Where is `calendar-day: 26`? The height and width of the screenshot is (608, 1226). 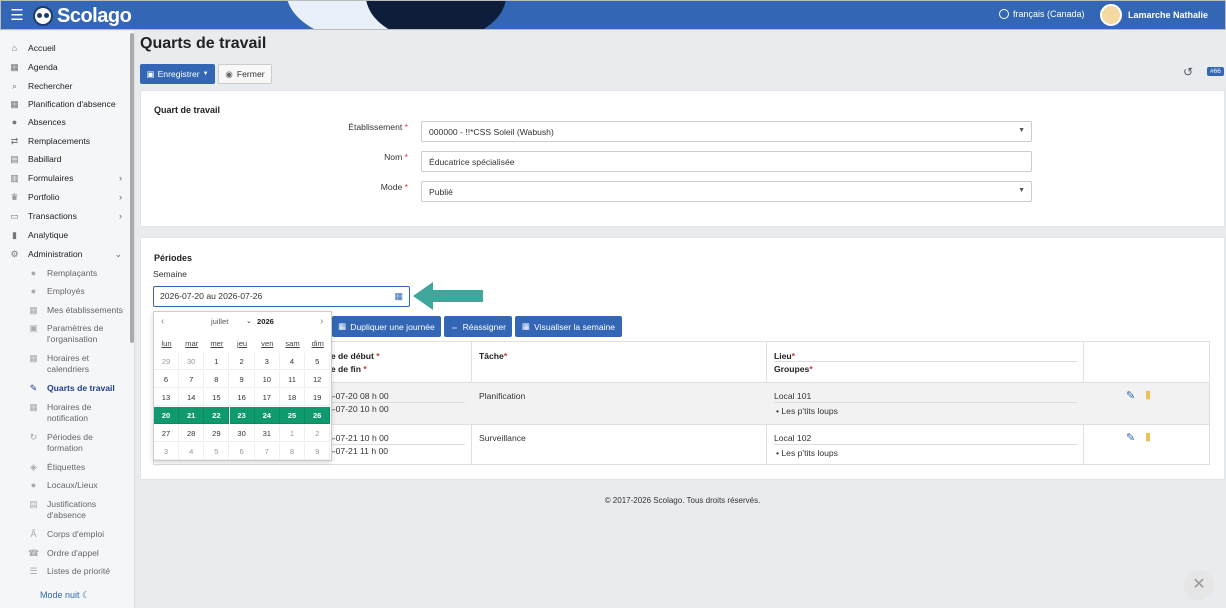 calendar-day: 26 is located at coordinates (318, 415).